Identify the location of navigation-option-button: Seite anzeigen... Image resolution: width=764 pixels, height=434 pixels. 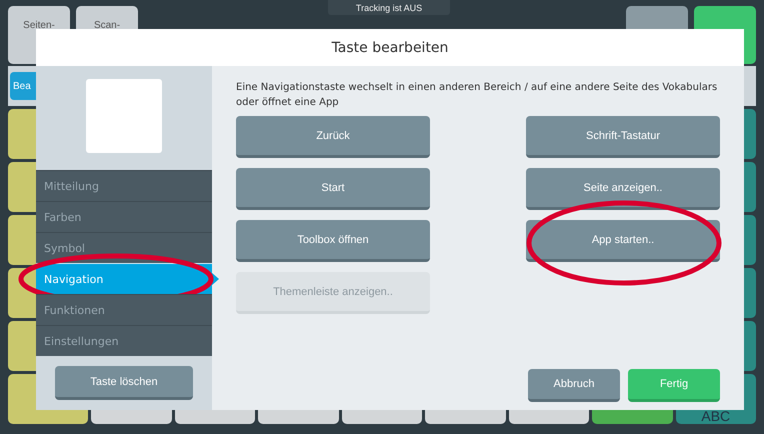
(623, 189).